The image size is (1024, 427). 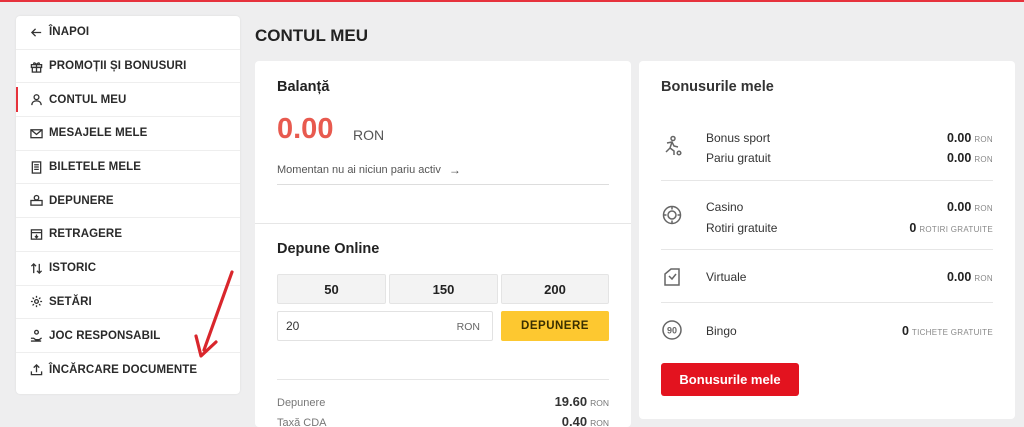 I want to click on red-arrow-annotation, so click(x=214, y=314).